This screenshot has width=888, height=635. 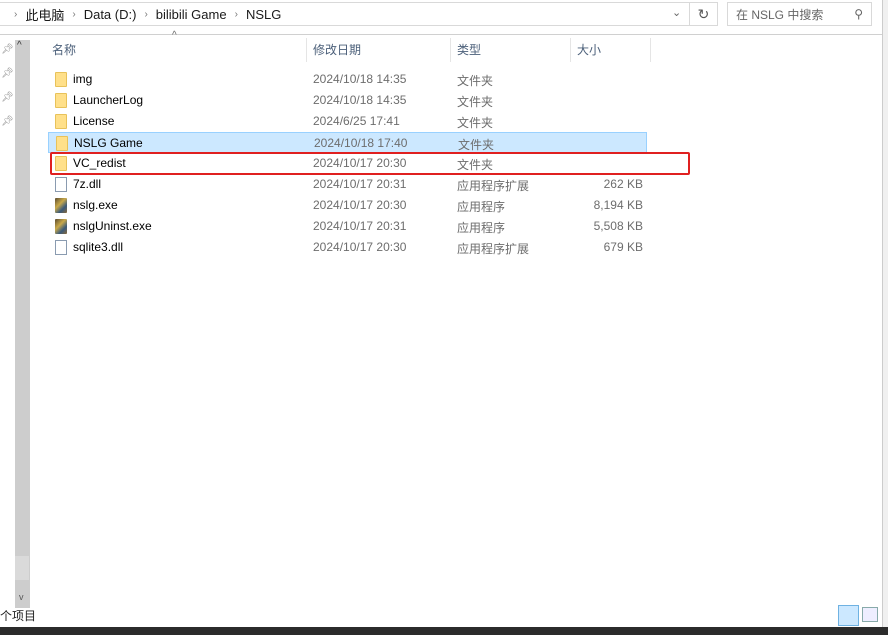 What do you see at coordinates (22, 568) in the screenshot?
I see `scrollbar-thumb` at bounding box center [22, 568].